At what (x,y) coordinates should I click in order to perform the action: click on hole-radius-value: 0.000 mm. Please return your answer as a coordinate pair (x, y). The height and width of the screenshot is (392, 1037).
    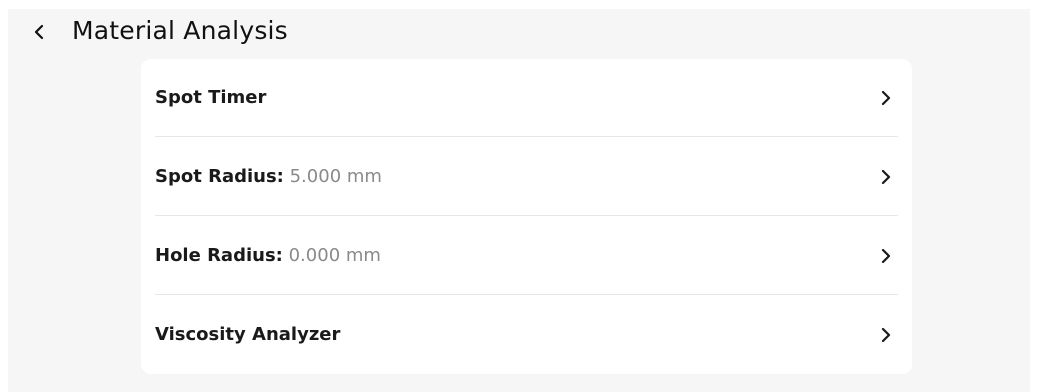
    Looking at the image, I should click on (334, 255).